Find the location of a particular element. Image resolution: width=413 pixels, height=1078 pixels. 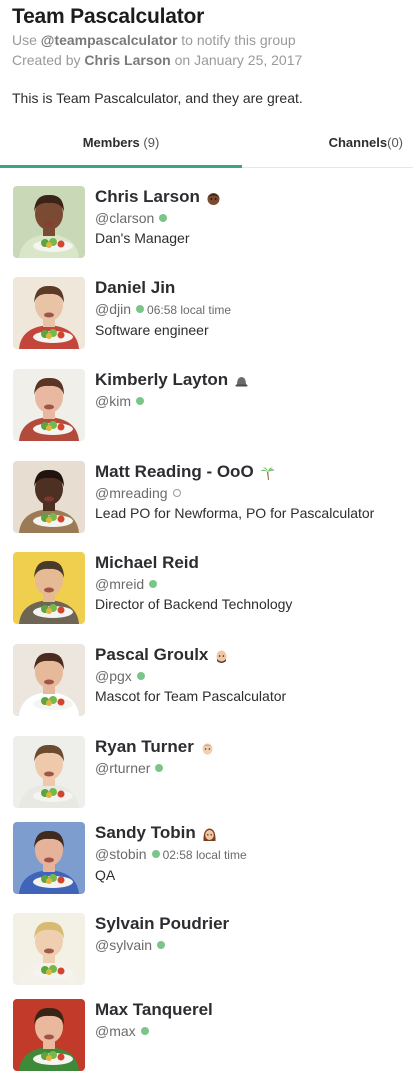

member-row: Kimberly Layton @kim is located at coordinates (206, 412).